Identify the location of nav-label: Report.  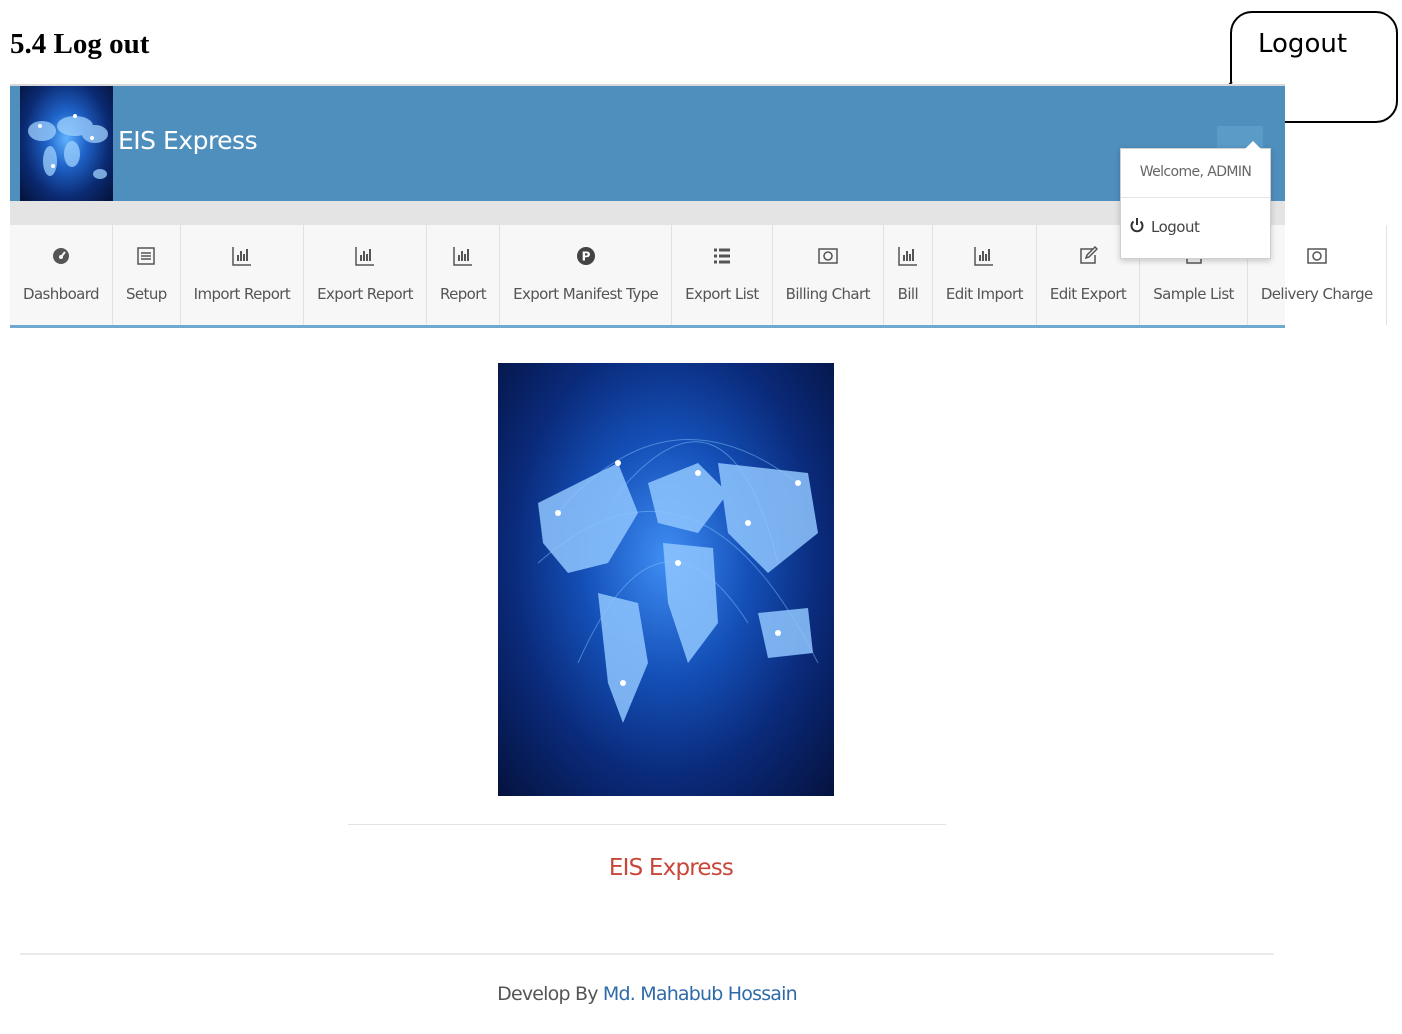
(463, 294).